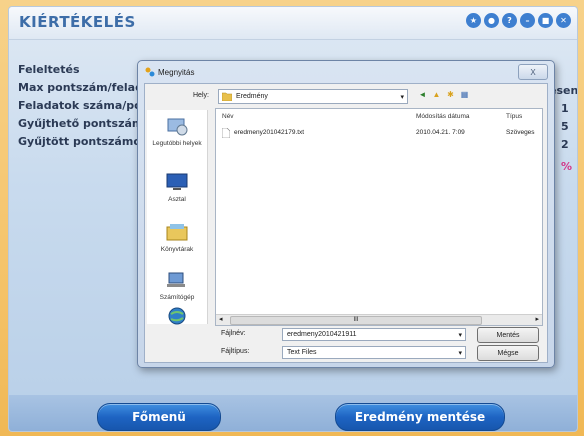 The width and height of the screenshot is (584, 436). I want to click on column-header-name: Név, so click(228, 116).